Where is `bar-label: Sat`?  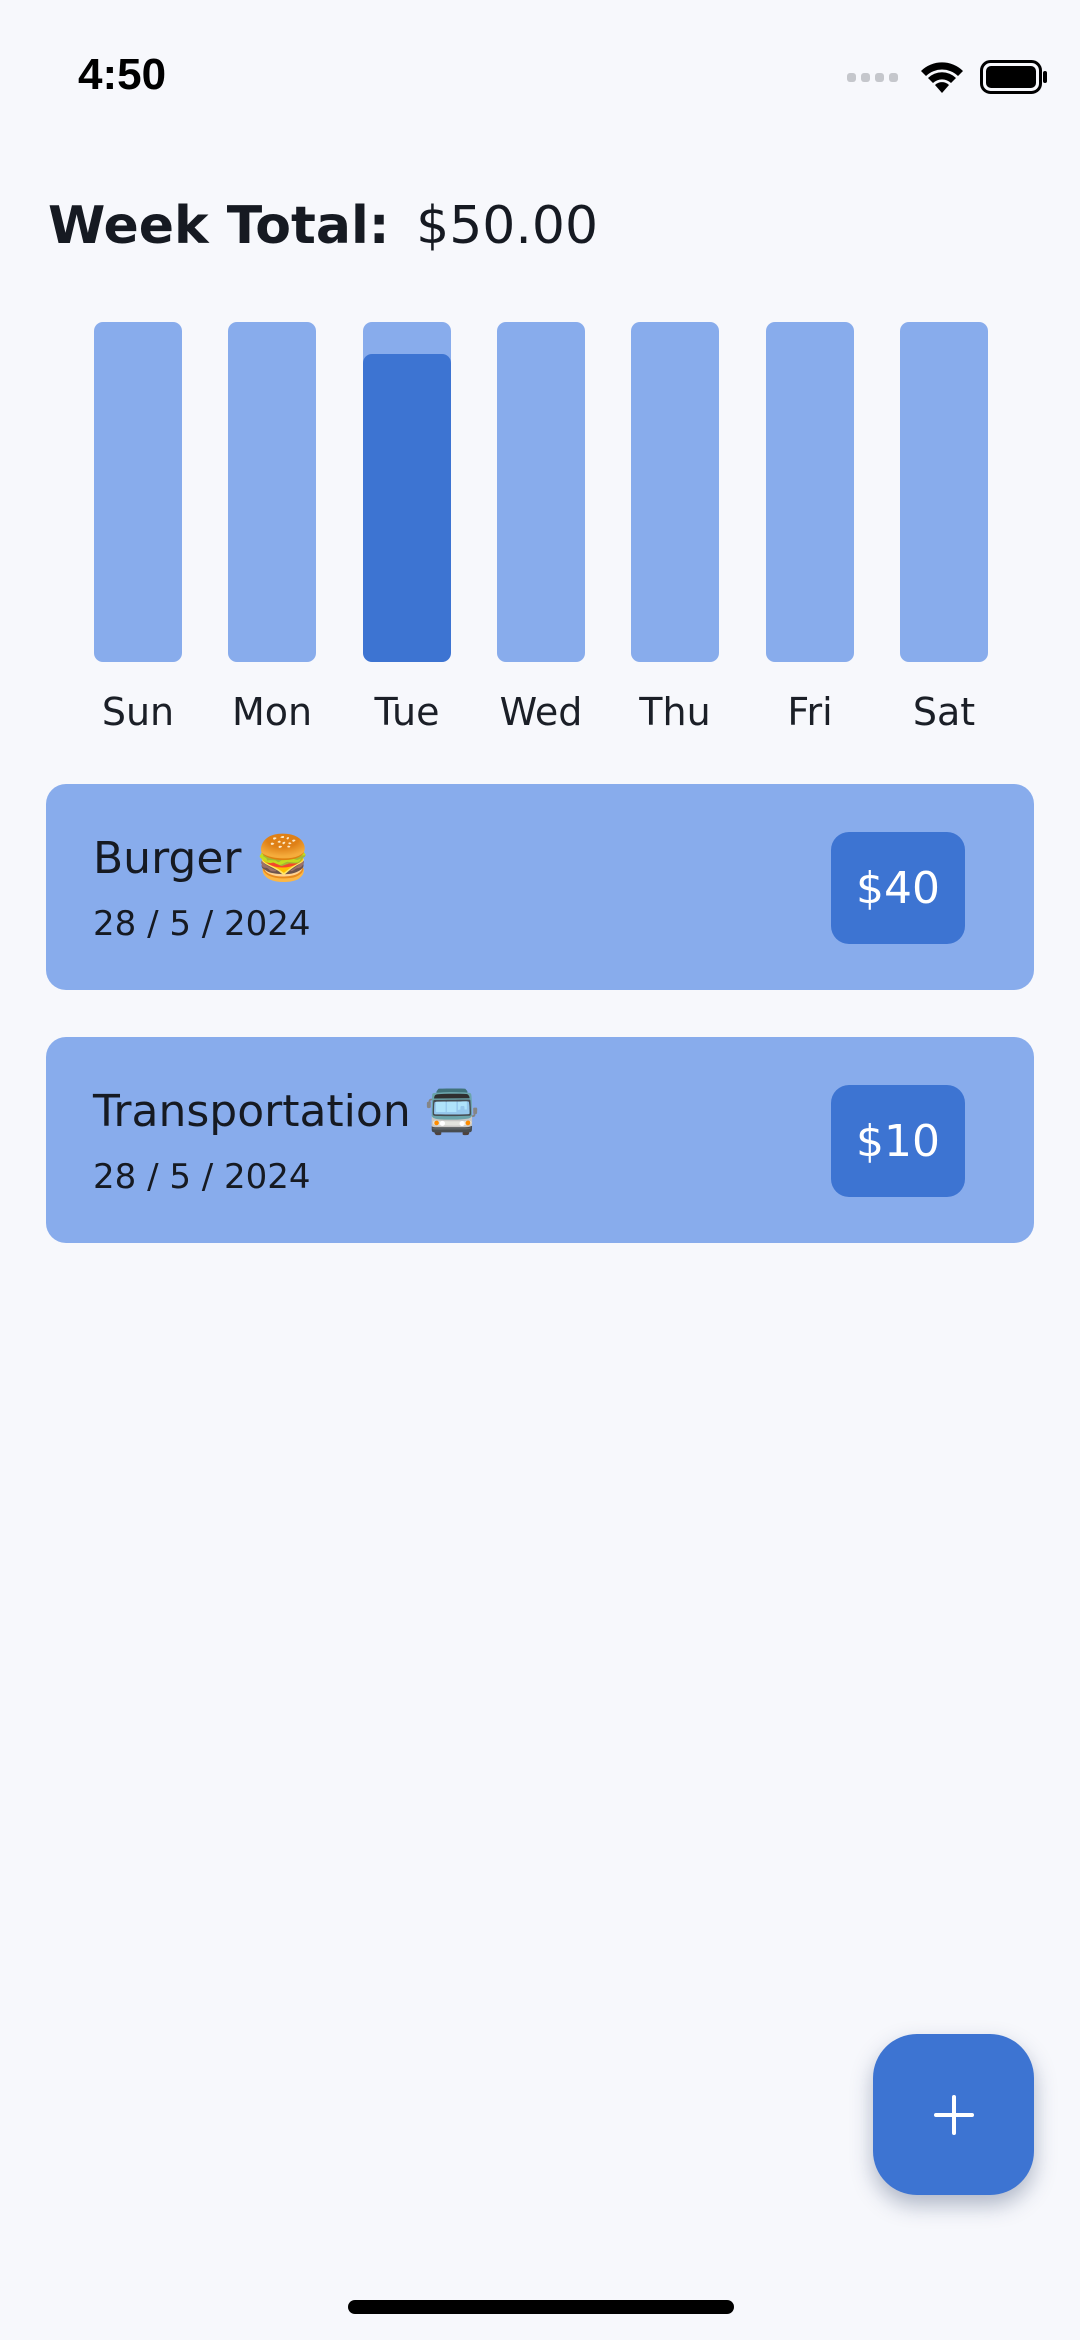
bar-label: Sat is located at coordinates (944, 711).